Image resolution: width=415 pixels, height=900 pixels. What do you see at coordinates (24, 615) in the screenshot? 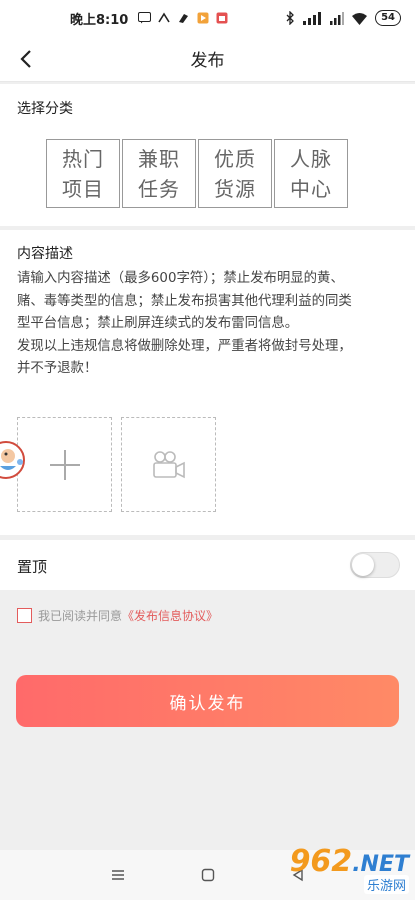
I see `agreement-checkbox` at bounding box center [24, 615].